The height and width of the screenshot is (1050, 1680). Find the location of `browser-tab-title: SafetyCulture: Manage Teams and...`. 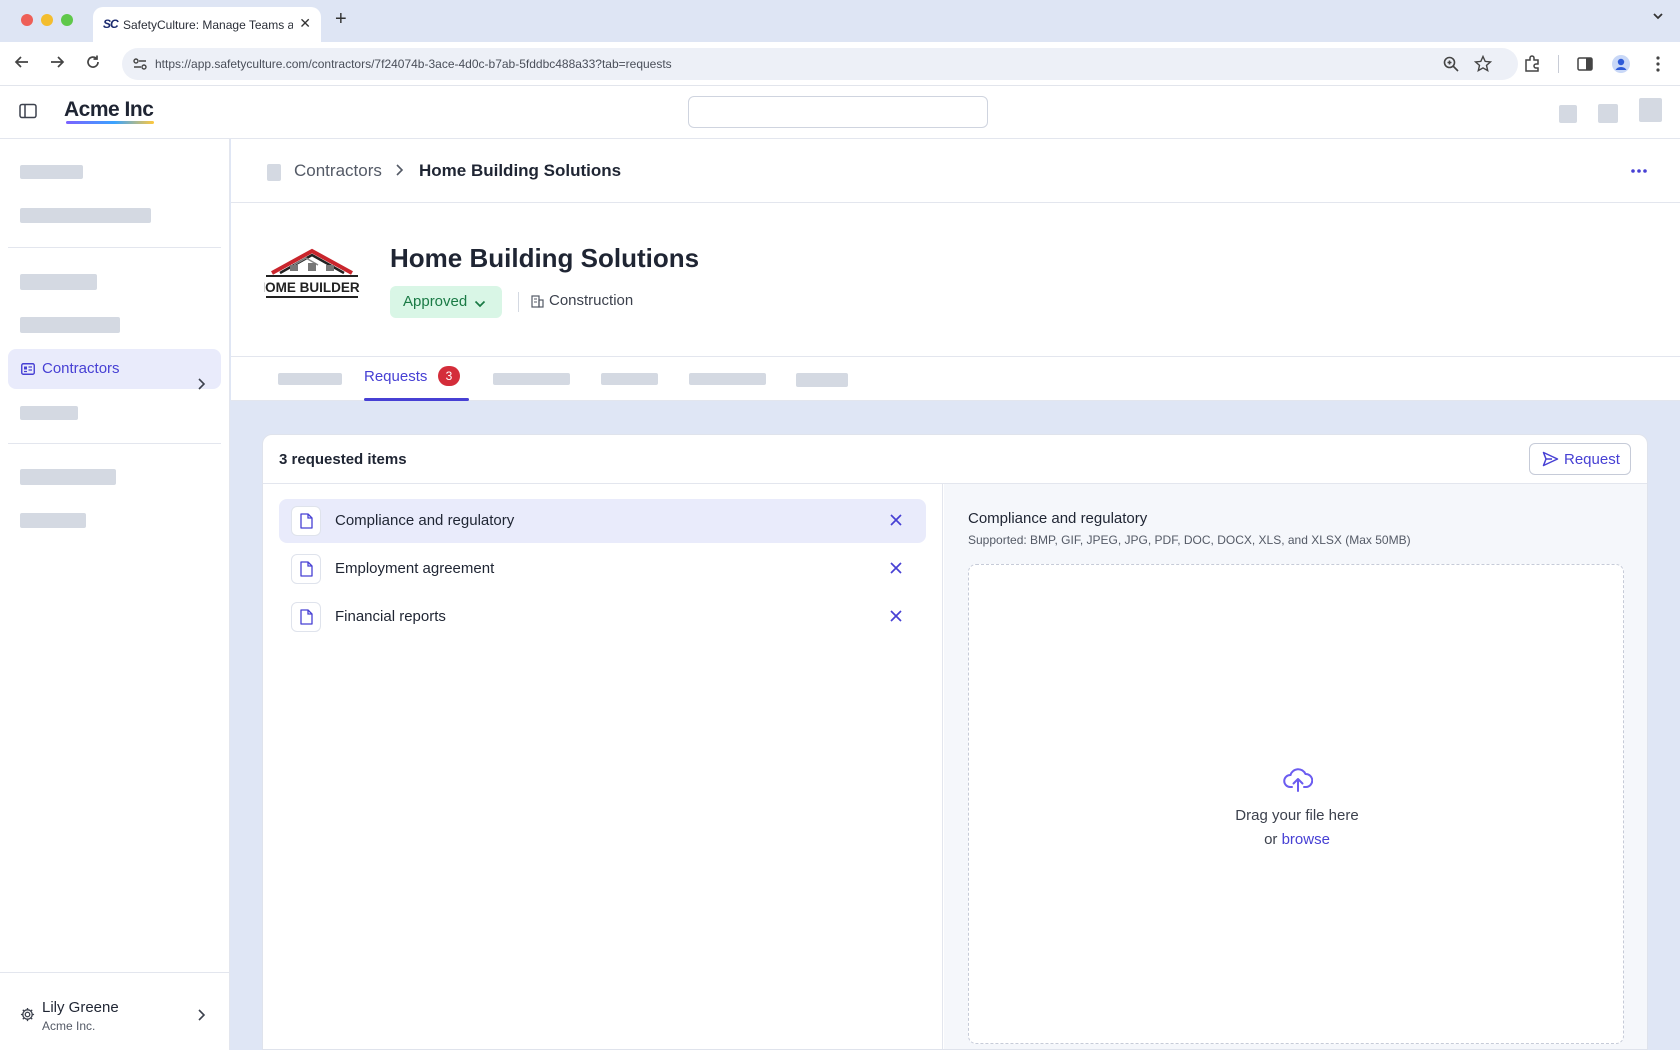

browser-tab-title: SafetyCulture: Manage Teams and... is located at coordinates (208, 25).